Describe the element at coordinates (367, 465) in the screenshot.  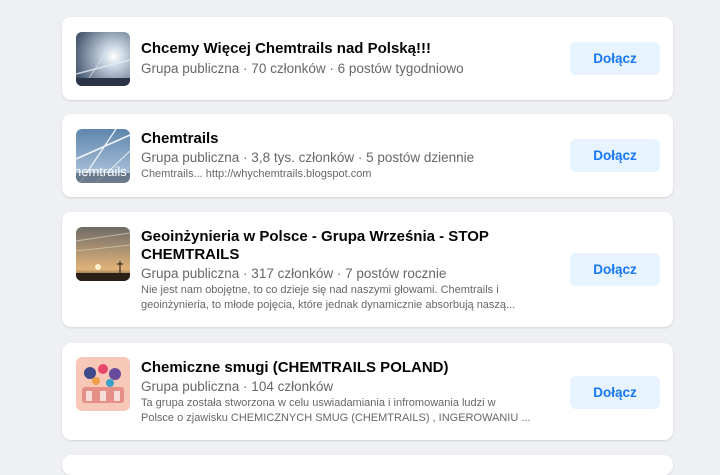
I see `group-card` at that location.